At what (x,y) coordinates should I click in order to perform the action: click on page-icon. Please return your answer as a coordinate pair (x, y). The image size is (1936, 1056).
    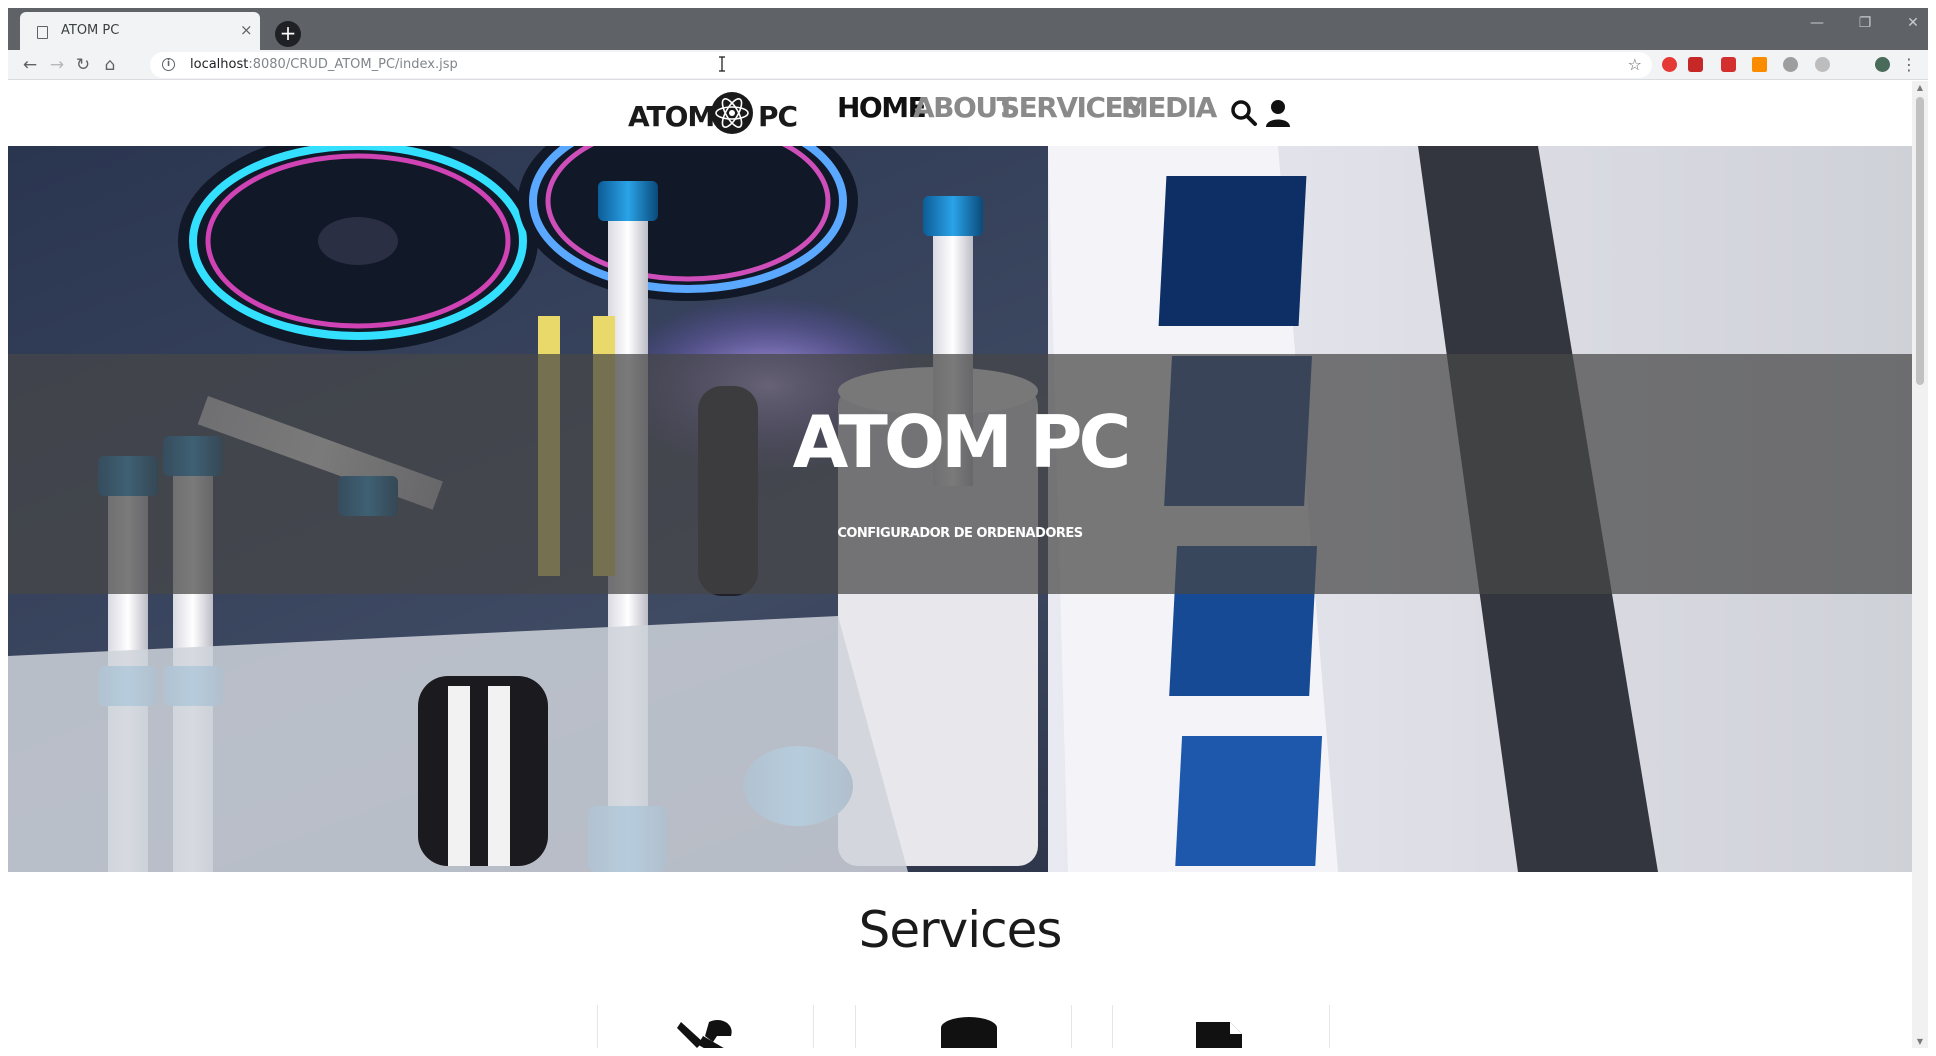
    Looking at the image, I should click on (42, 32).